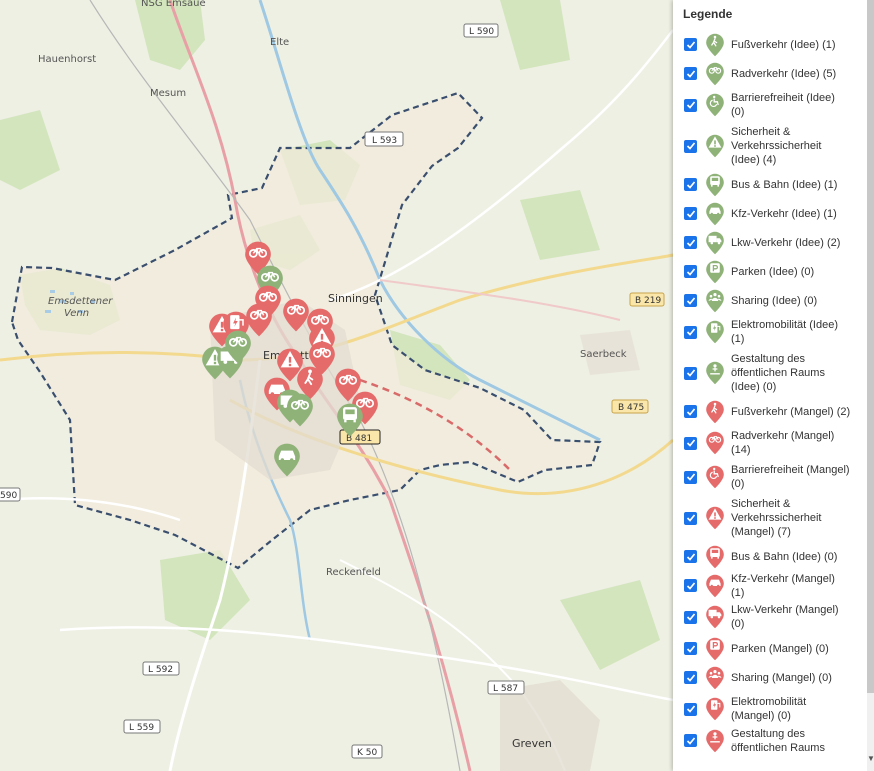 Image resolution: width=874 pixels, height=771 pixels. I want to click on road-badge: L 593, so click(384, 139).